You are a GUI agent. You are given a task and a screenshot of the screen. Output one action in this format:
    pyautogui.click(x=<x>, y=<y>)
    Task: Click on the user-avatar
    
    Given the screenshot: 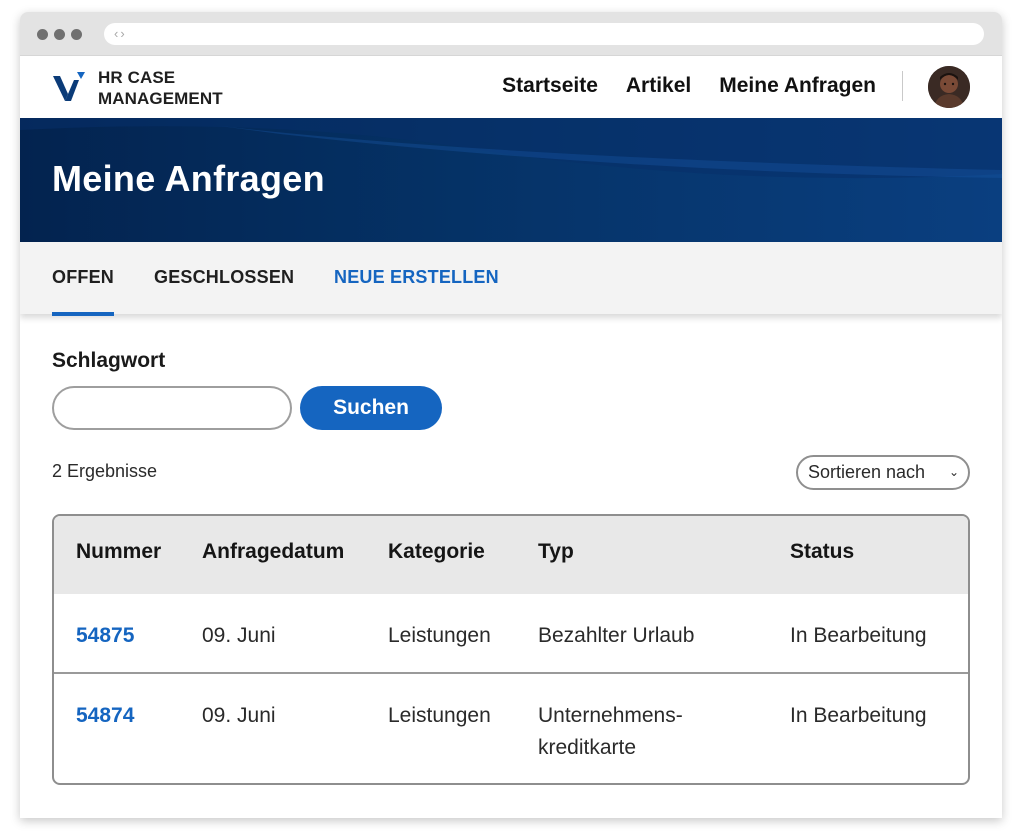 What is the action you would take?
    pyautogui.click(x=949, y=87)
    